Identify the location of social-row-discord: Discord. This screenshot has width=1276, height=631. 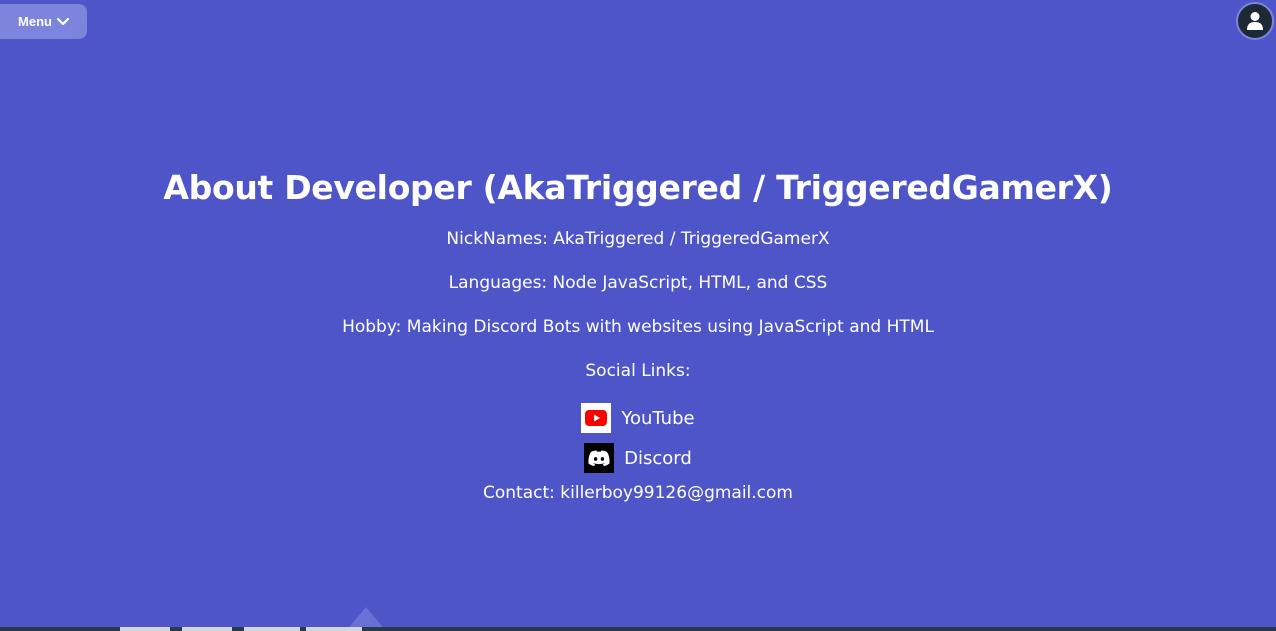
(638, 462).